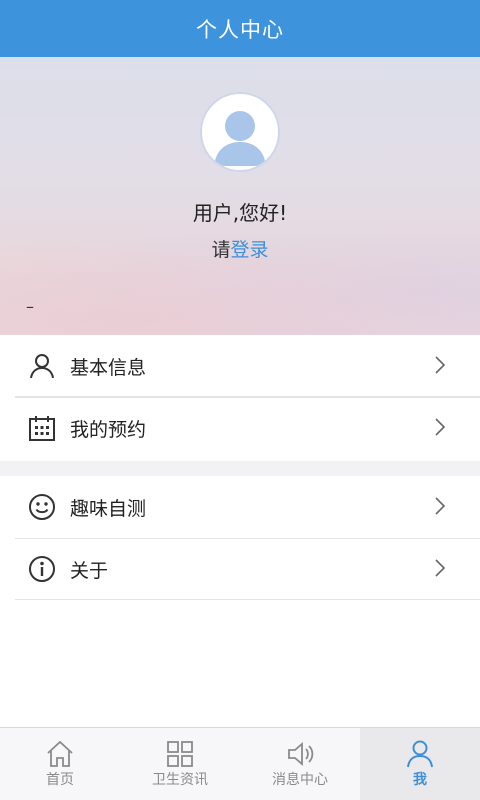 The height and width of the screenshot is (800, 480). I want to click on avatar, so click(240, 132).